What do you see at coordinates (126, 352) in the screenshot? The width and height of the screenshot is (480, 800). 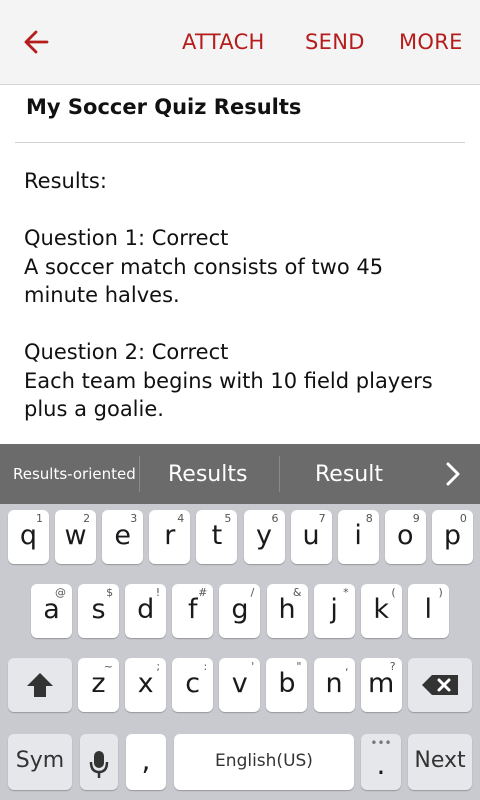 I see `body-line: Question 2: Correct` at bounding box center [126, 352].